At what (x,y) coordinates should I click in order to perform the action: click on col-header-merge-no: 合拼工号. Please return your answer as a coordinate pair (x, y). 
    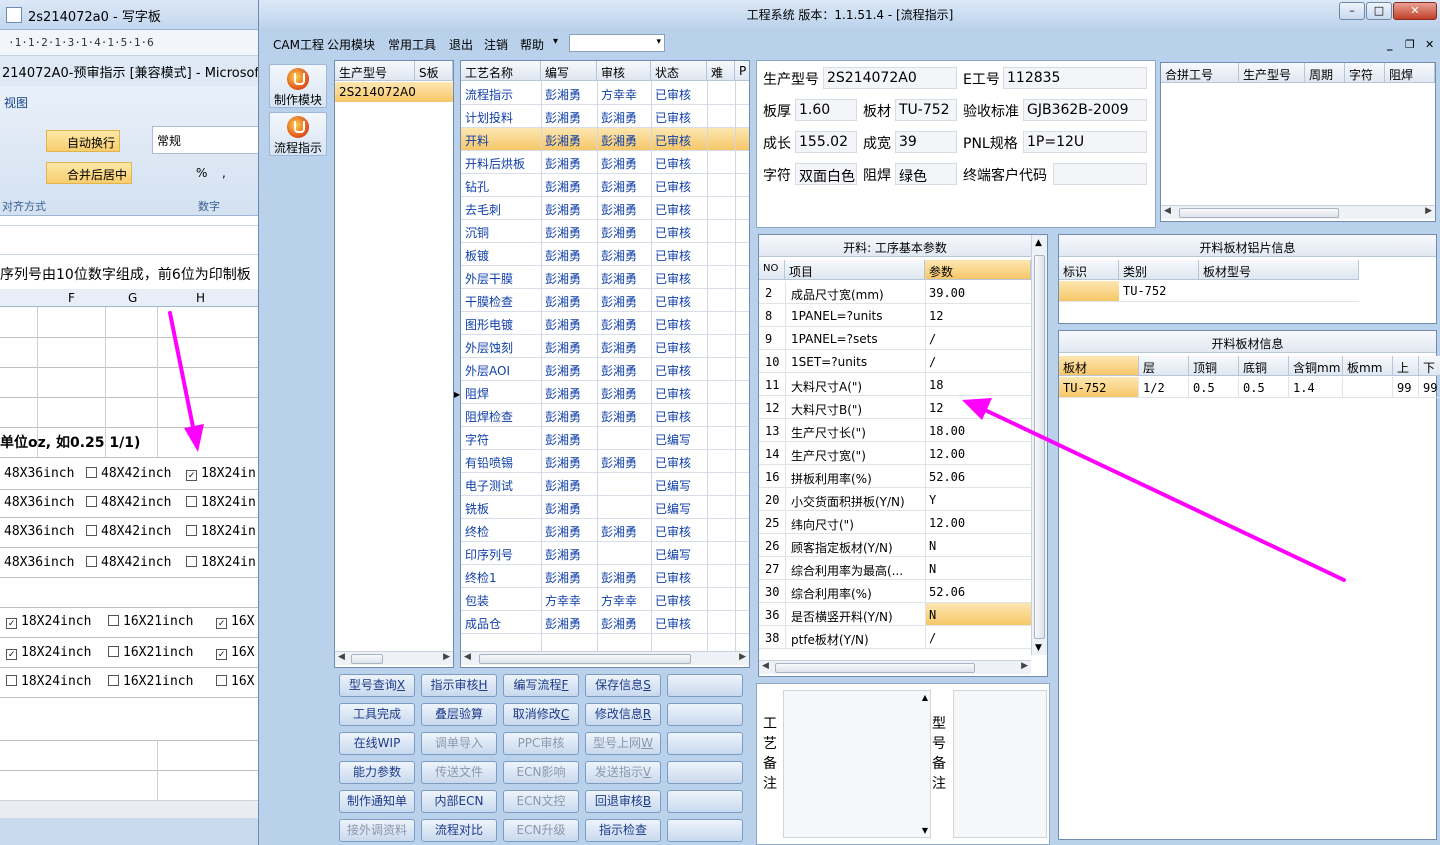
    Looking at the image, I should click on (1200, 73).